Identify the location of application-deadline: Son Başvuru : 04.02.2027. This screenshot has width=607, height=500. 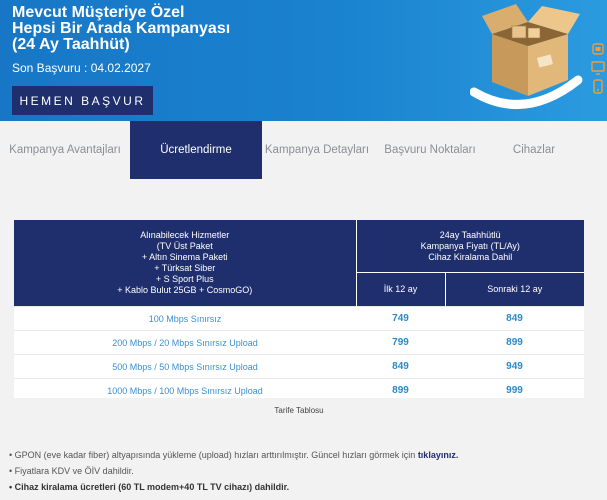
(81, 68).